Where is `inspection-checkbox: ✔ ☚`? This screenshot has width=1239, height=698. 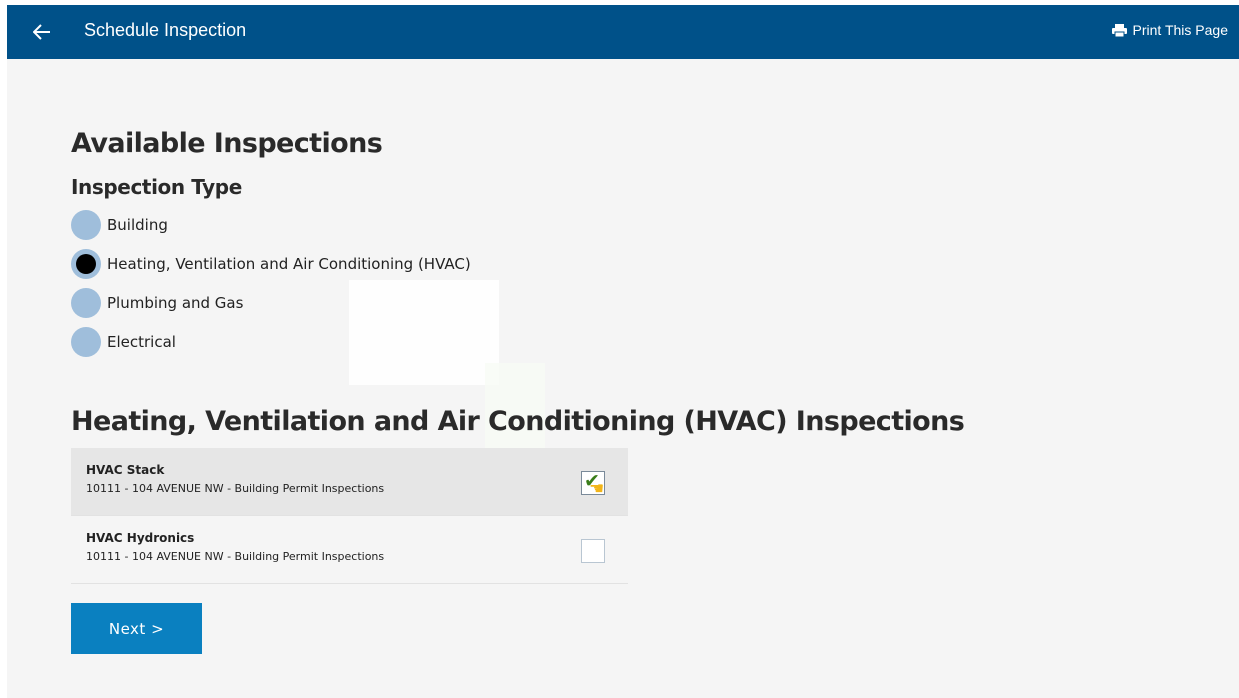
inspection-checkbox: ✔ ☚ is located at coordinates (593, 484).